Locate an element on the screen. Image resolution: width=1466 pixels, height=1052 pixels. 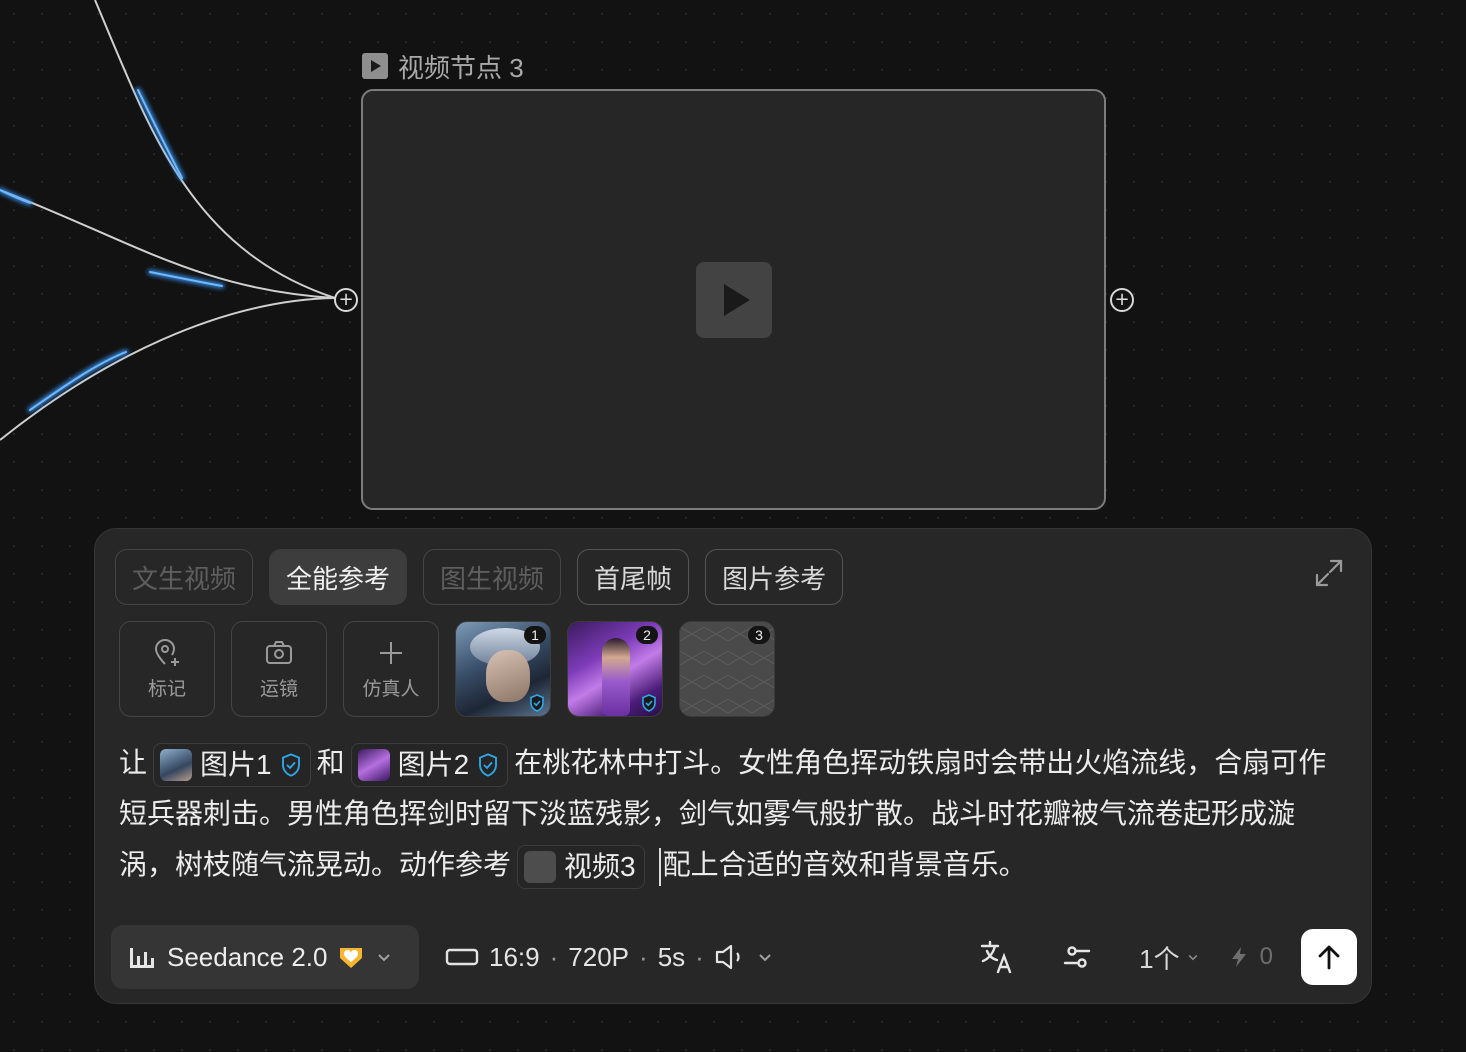
camera-move-button: 运镜 is located at coordinates (279, 669).